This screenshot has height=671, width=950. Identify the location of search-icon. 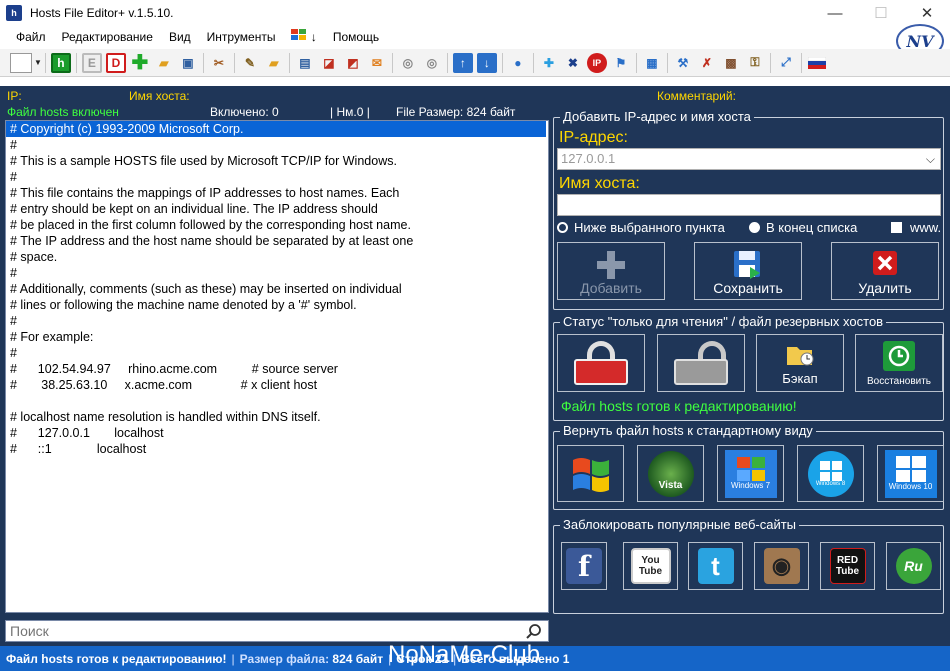
(534, 632).